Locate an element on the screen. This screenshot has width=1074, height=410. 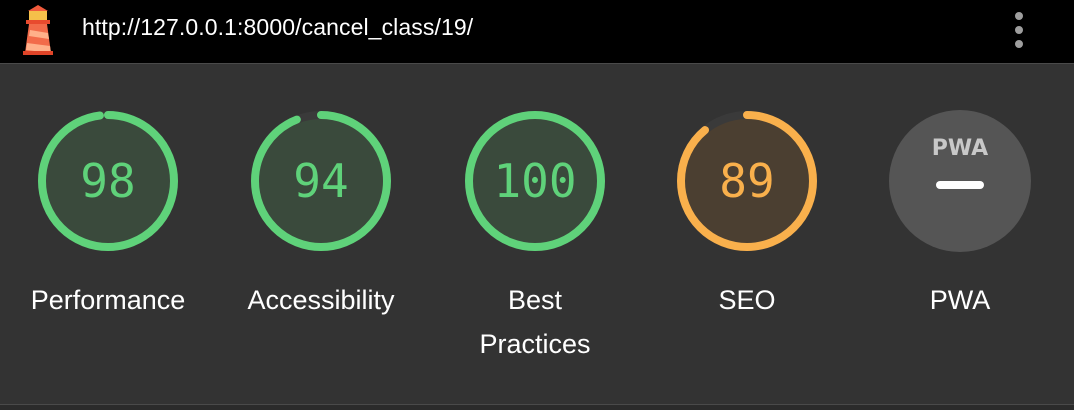
divider is located at coordinates (537, 404).